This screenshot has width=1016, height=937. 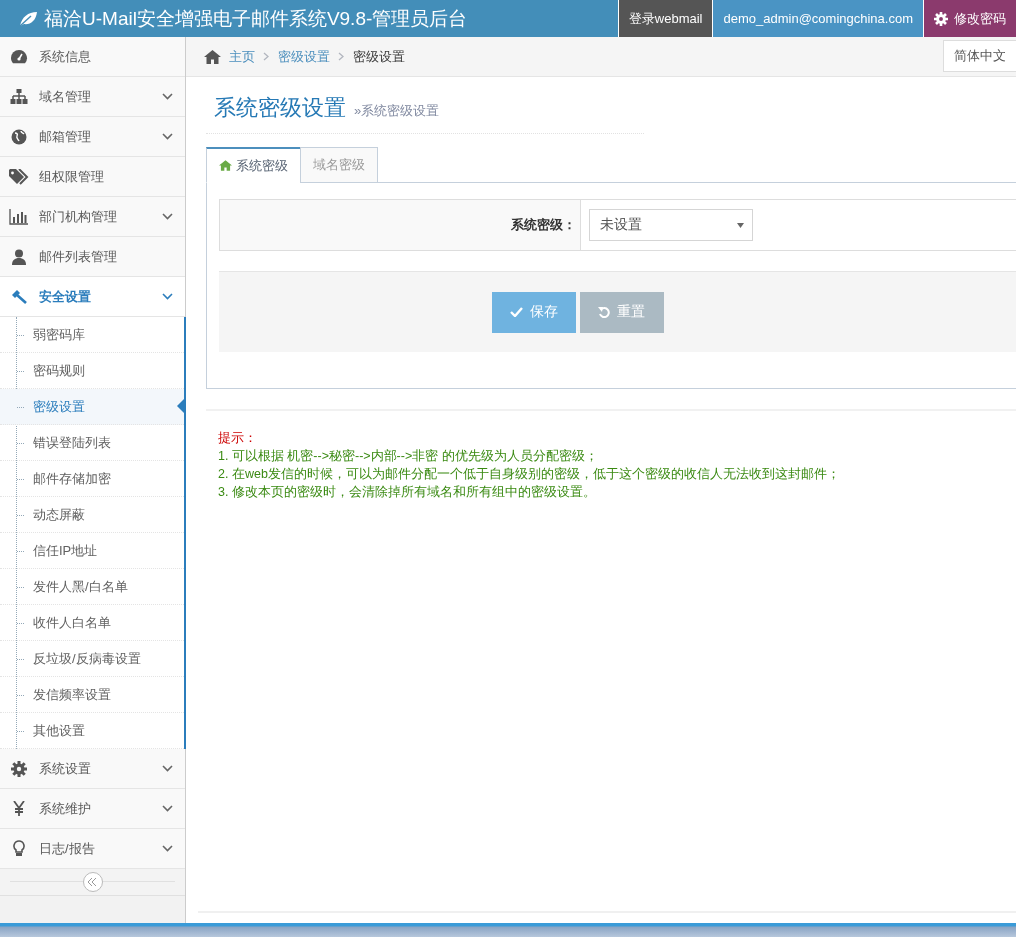 I want to click on double-chevron-left-icon, so click(x=92, y=882).